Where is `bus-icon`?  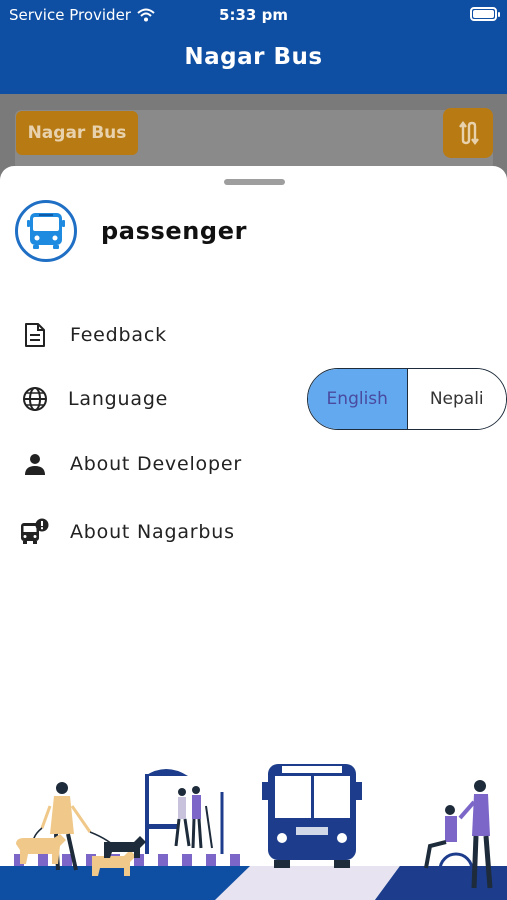 bus-icon is located at coordinates (46, 231).